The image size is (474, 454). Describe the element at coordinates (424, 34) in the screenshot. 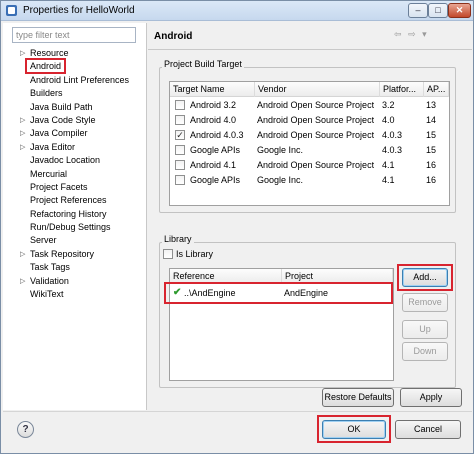

I see `view-menu-icon: ▾` at that location.